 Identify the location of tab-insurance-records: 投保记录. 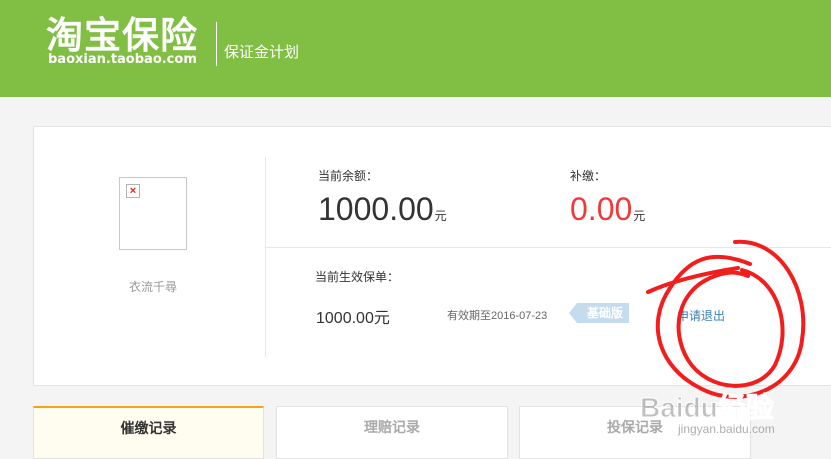
(635, 432).